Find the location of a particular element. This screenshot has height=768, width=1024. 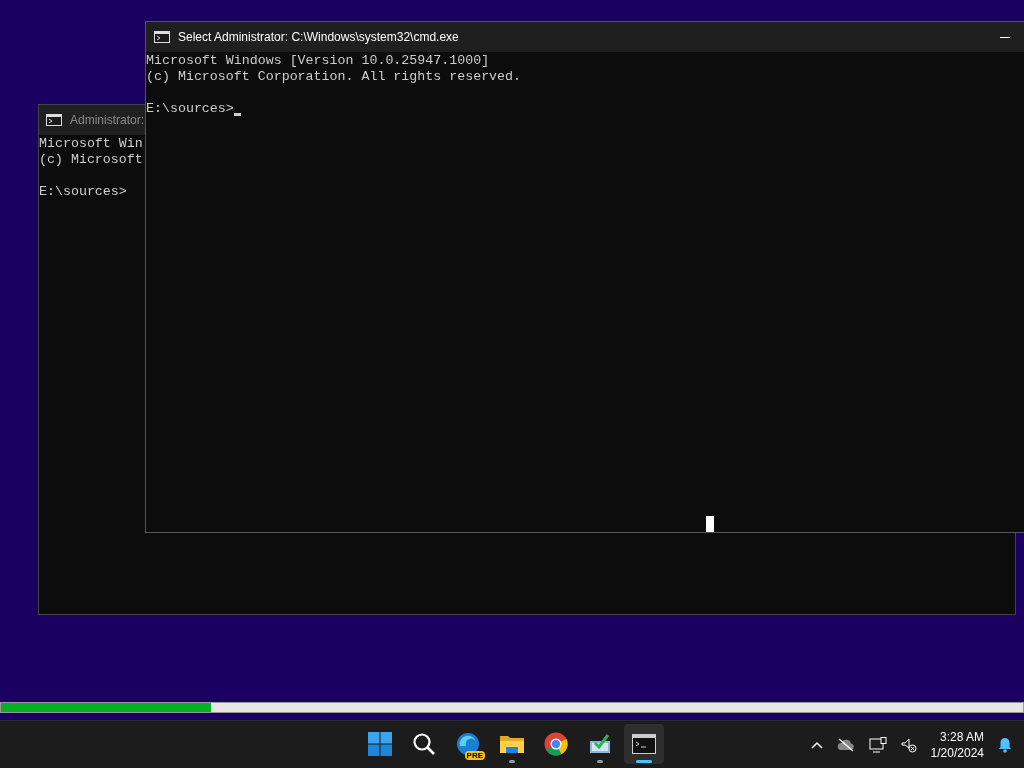

installer-icon is located at coordinates (600, 744).